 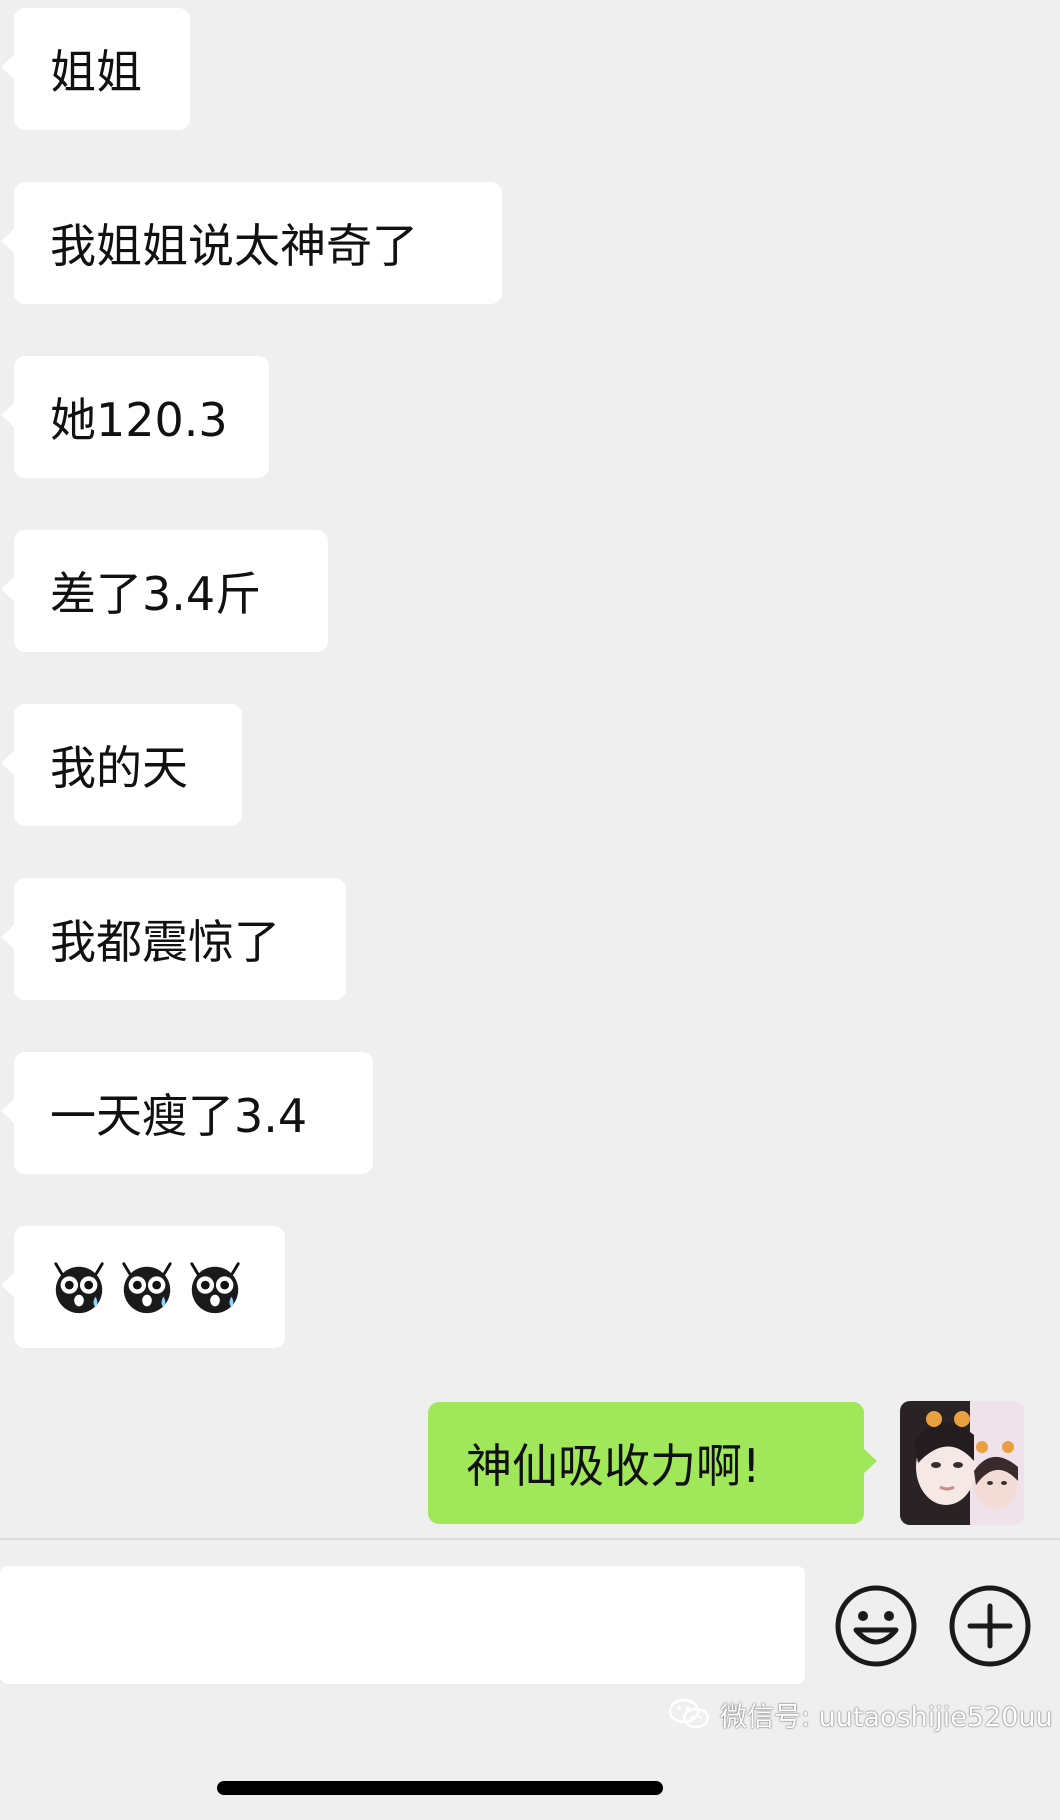 I want to click on message-text: 她120.3, so click(x=139, y=420).